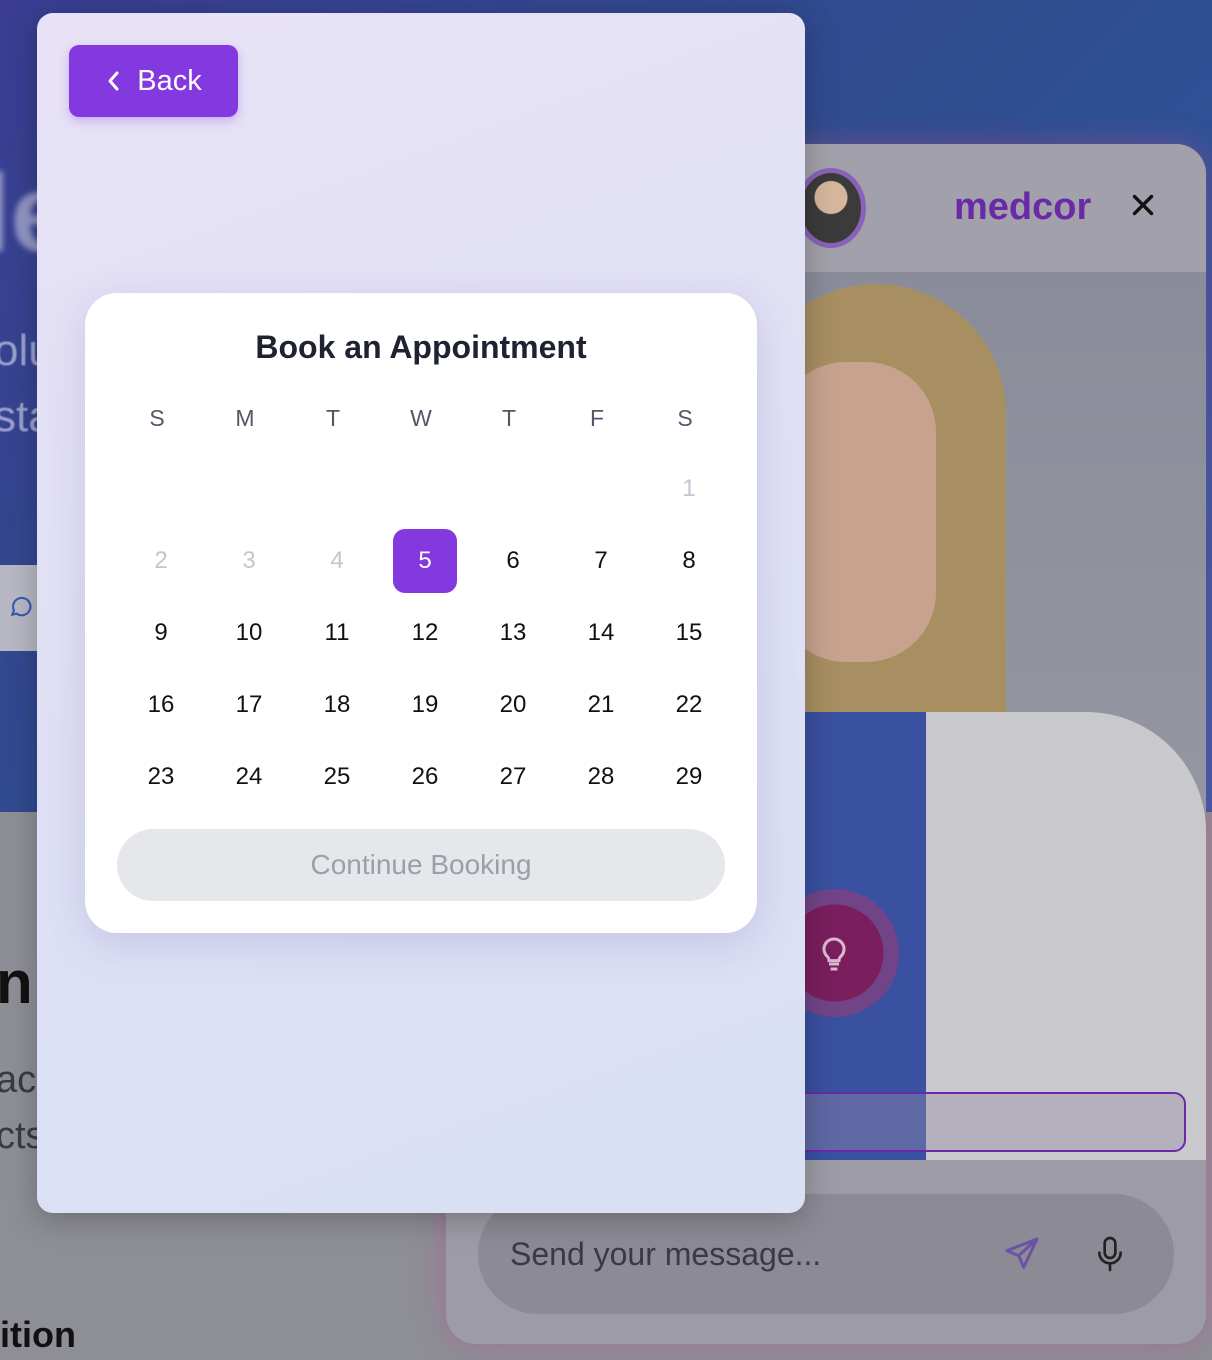  I want to click on calendar-day: 2, so click(161, 561).